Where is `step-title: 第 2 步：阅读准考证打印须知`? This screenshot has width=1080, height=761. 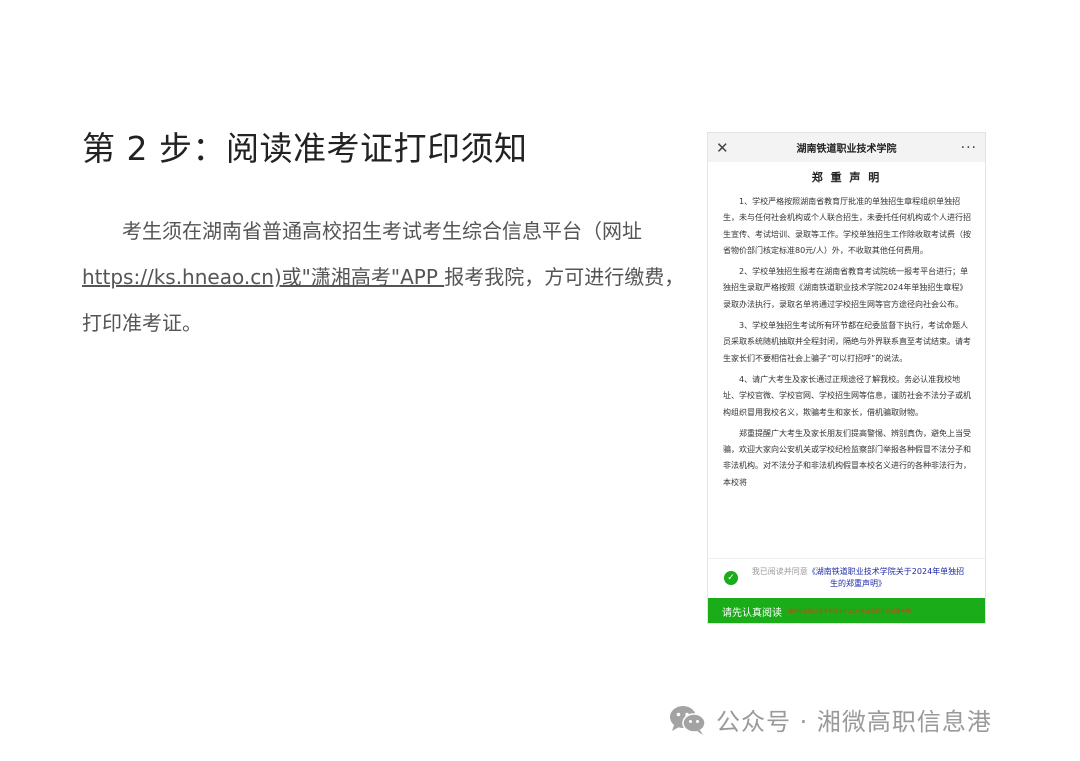 step-title: 第 2 步：阅读准考证打印须知 is located at coordinates (305, 148).